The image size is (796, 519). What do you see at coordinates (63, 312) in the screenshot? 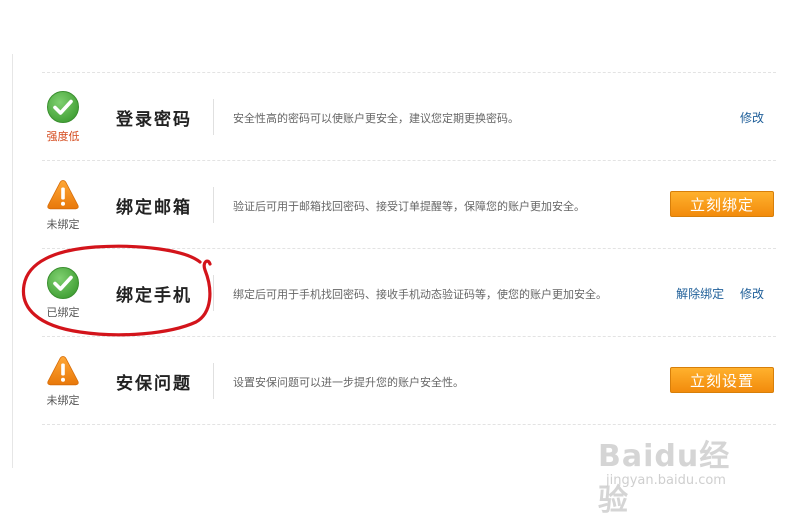
I see `status-label: 已绑定` at bounding box center [63, 312].